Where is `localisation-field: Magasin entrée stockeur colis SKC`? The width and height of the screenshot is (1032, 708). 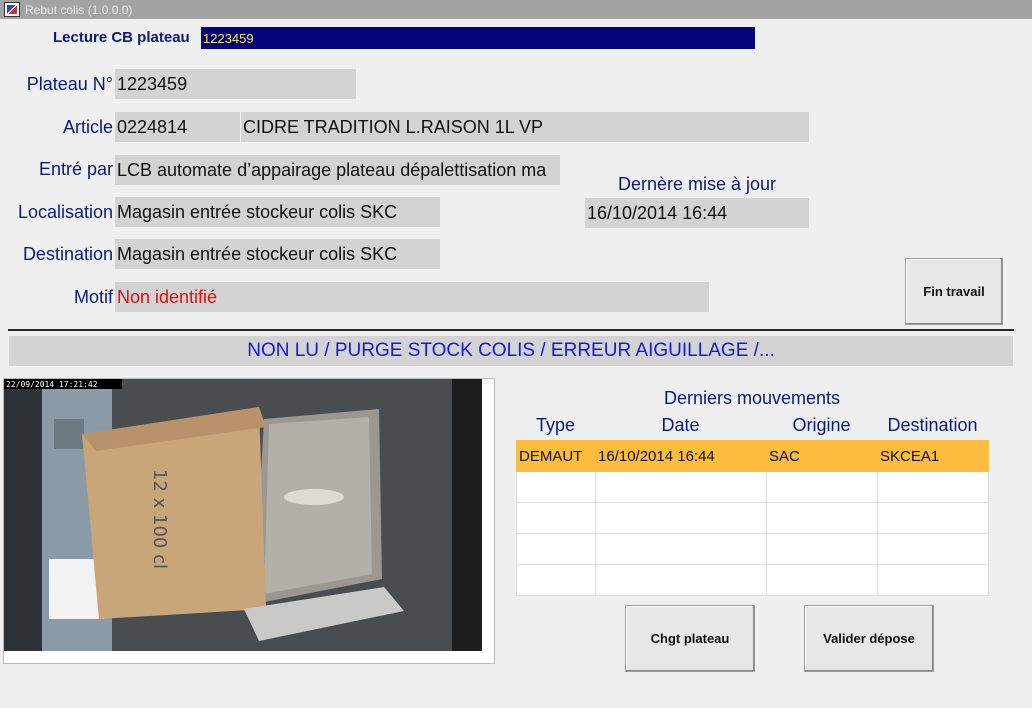 localisation-field: Magasin entrée stockeur colis SKC is located at coordinates (277, 212).